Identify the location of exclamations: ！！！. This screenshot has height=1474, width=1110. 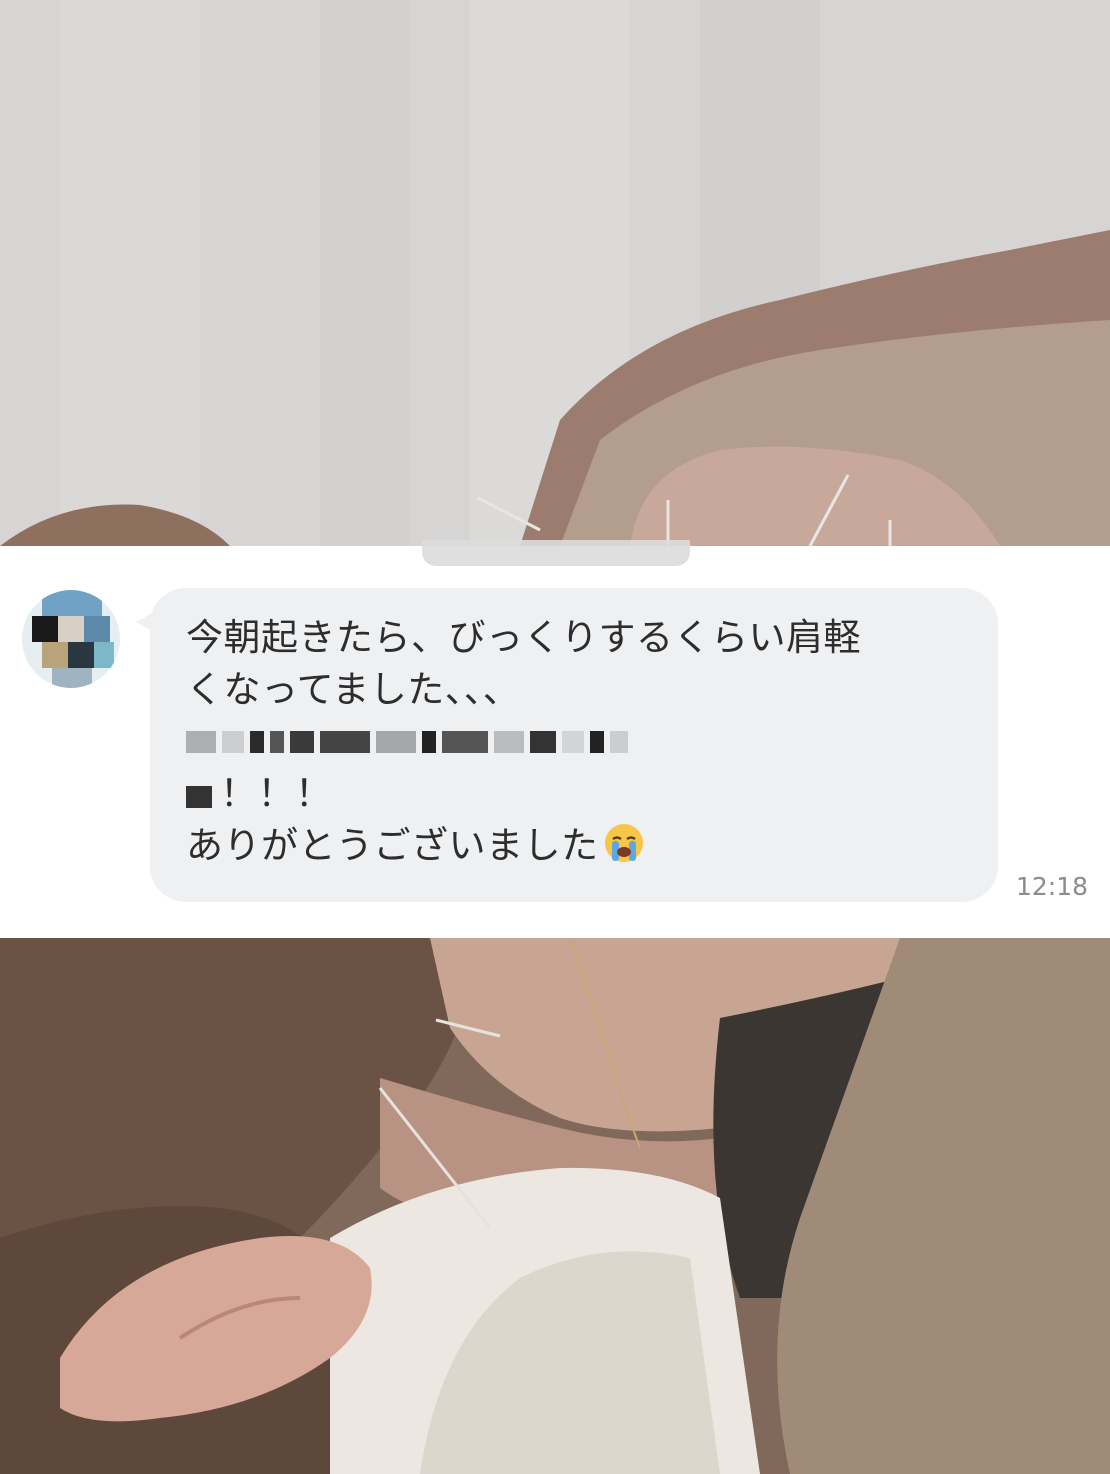
(276, 793).